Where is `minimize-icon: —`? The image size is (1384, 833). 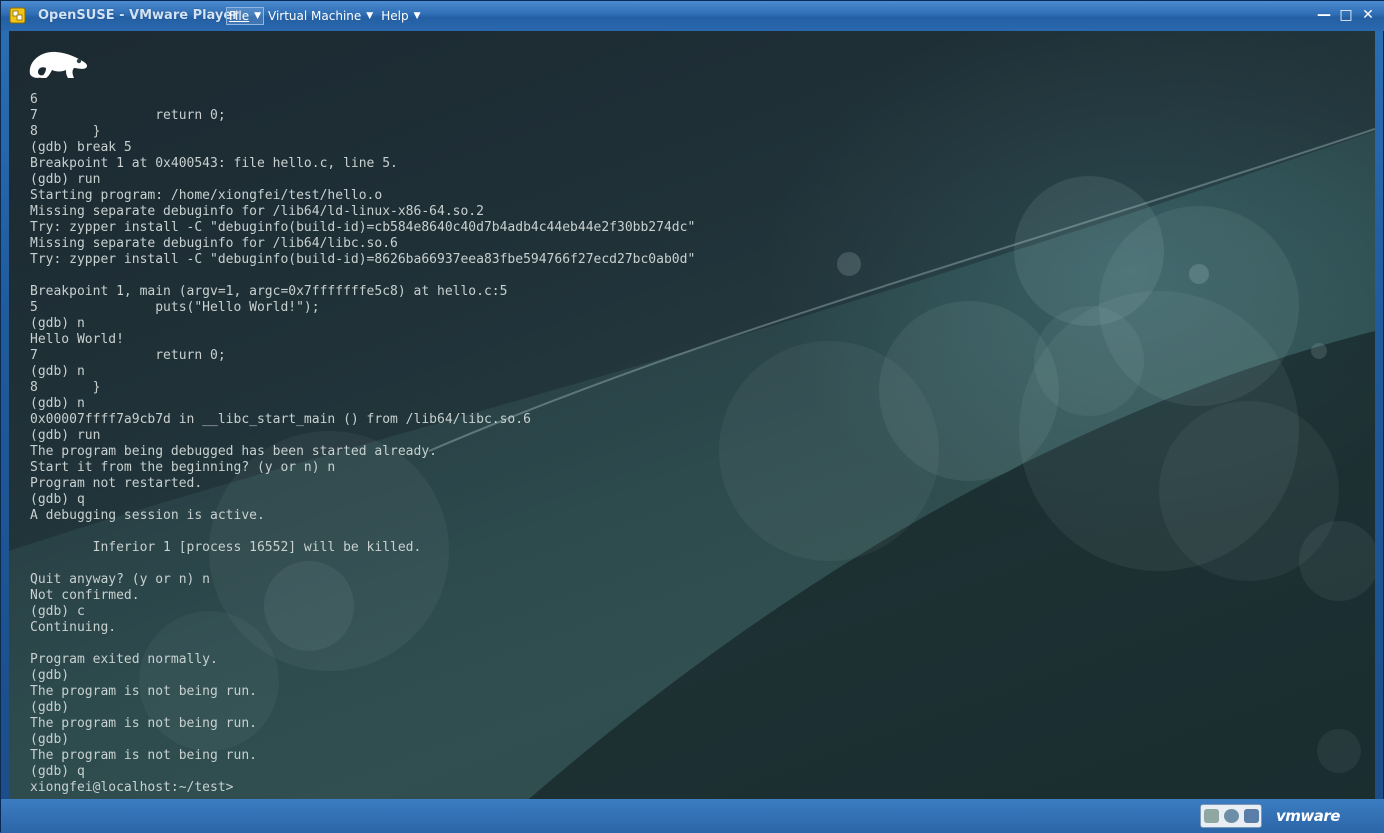 minimize-icon: — is located at coordinates (1324, 15).